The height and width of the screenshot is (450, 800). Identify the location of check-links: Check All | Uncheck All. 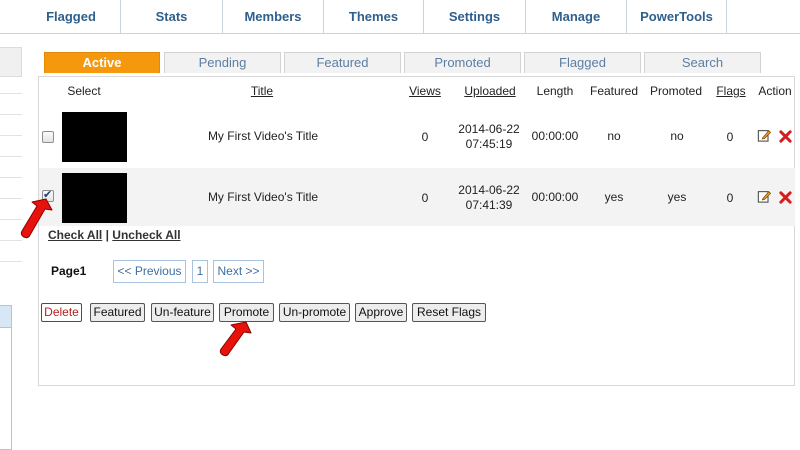
(114, 235).